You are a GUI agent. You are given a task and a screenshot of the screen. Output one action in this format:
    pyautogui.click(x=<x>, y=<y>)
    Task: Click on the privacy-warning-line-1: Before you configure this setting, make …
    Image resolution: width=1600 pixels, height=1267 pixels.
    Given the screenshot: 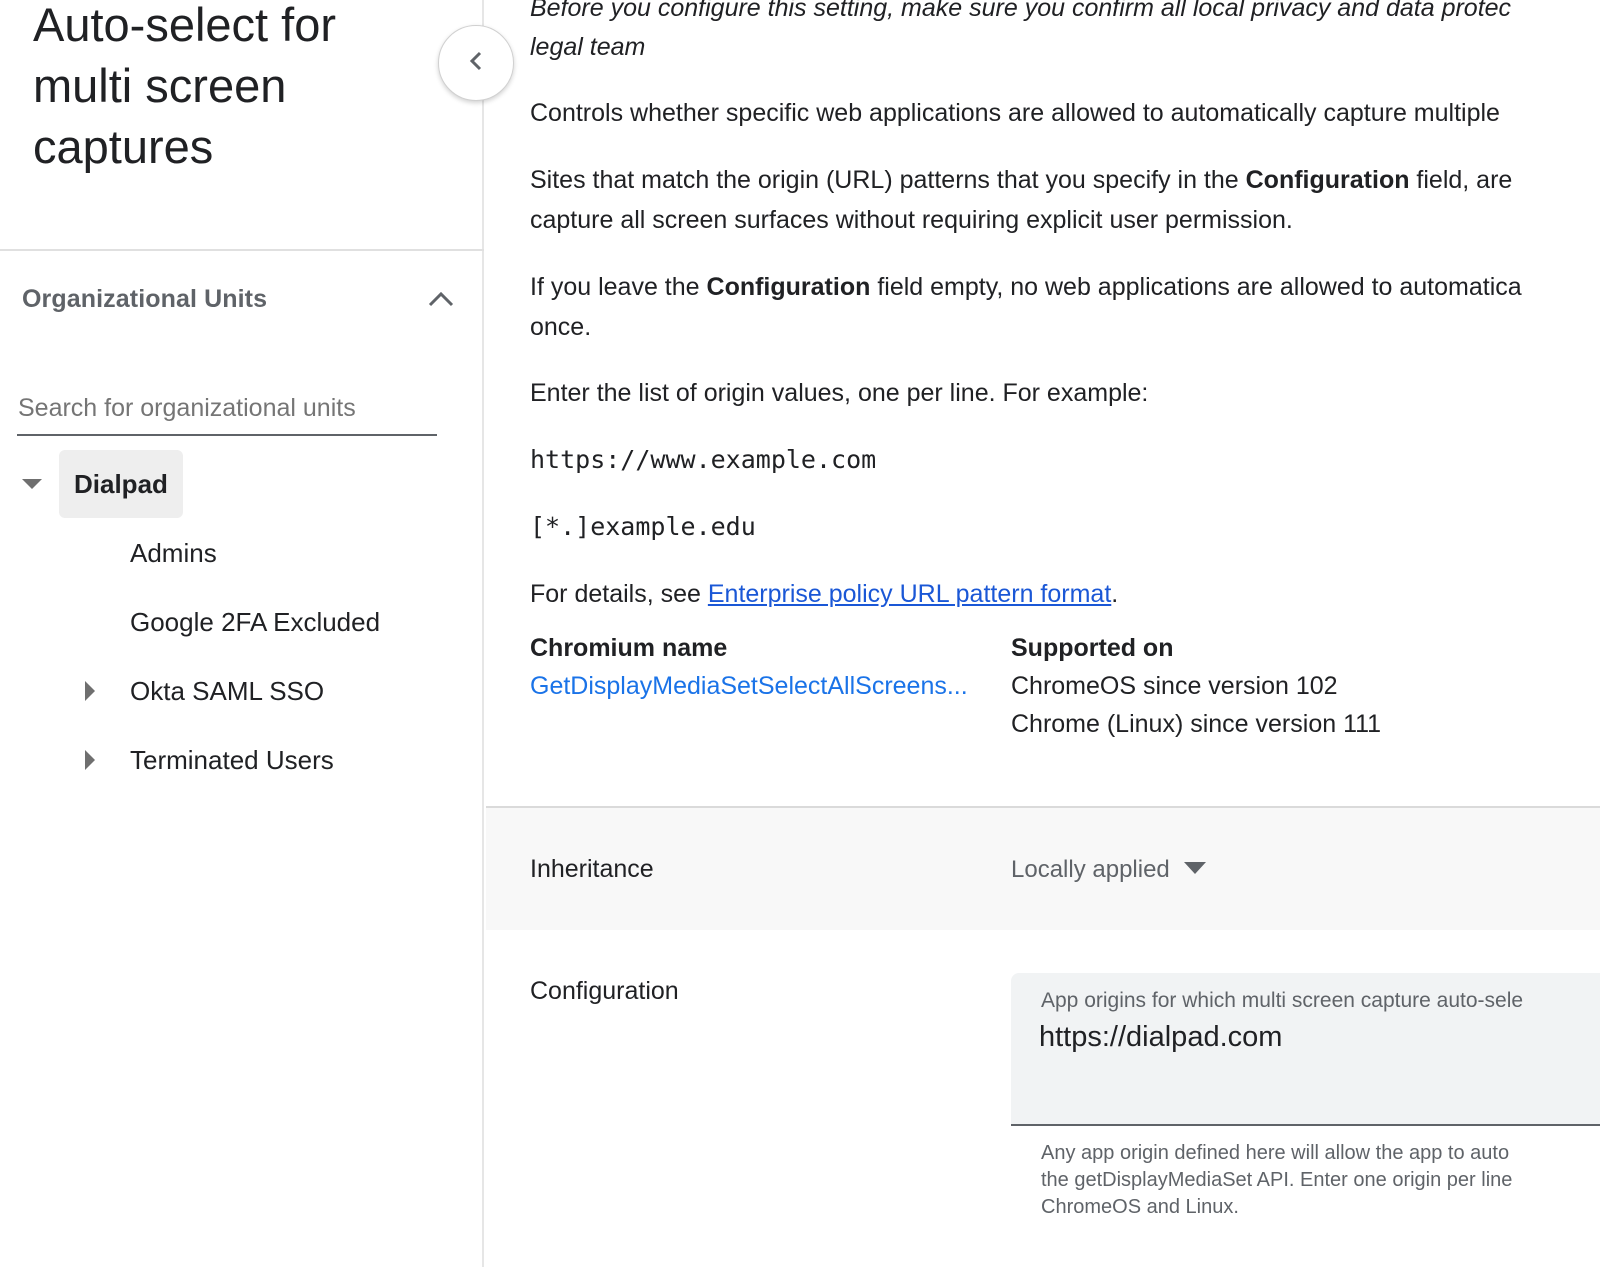 What is the action you would take?
    pyautogui.click(x=1021, y=11)
    